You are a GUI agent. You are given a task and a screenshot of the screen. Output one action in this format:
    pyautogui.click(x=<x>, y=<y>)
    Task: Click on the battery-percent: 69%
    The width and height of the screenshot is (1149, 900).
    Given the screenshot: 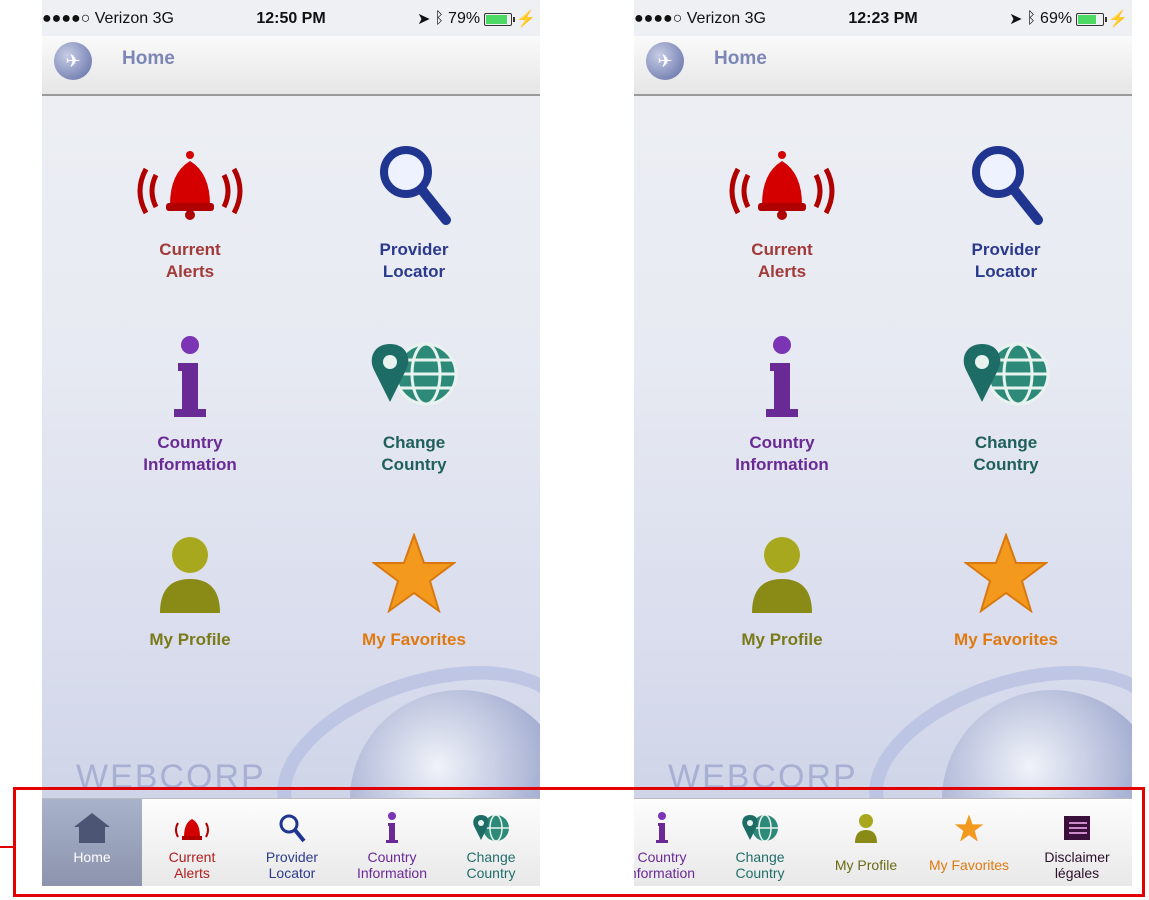 What is the action you would take?
    pyautogui.click(x=1056, y=18)
    